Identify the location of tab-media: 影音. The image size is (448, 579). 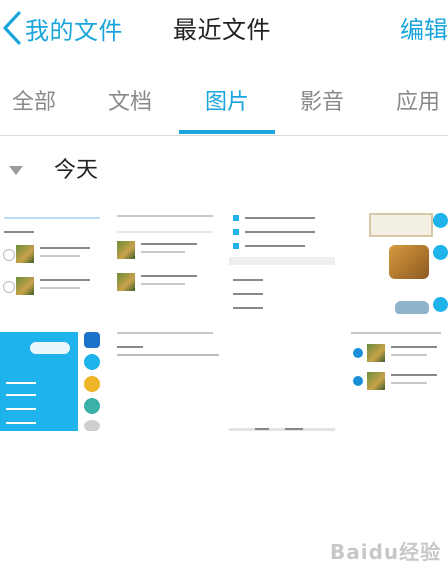
(322, 100).